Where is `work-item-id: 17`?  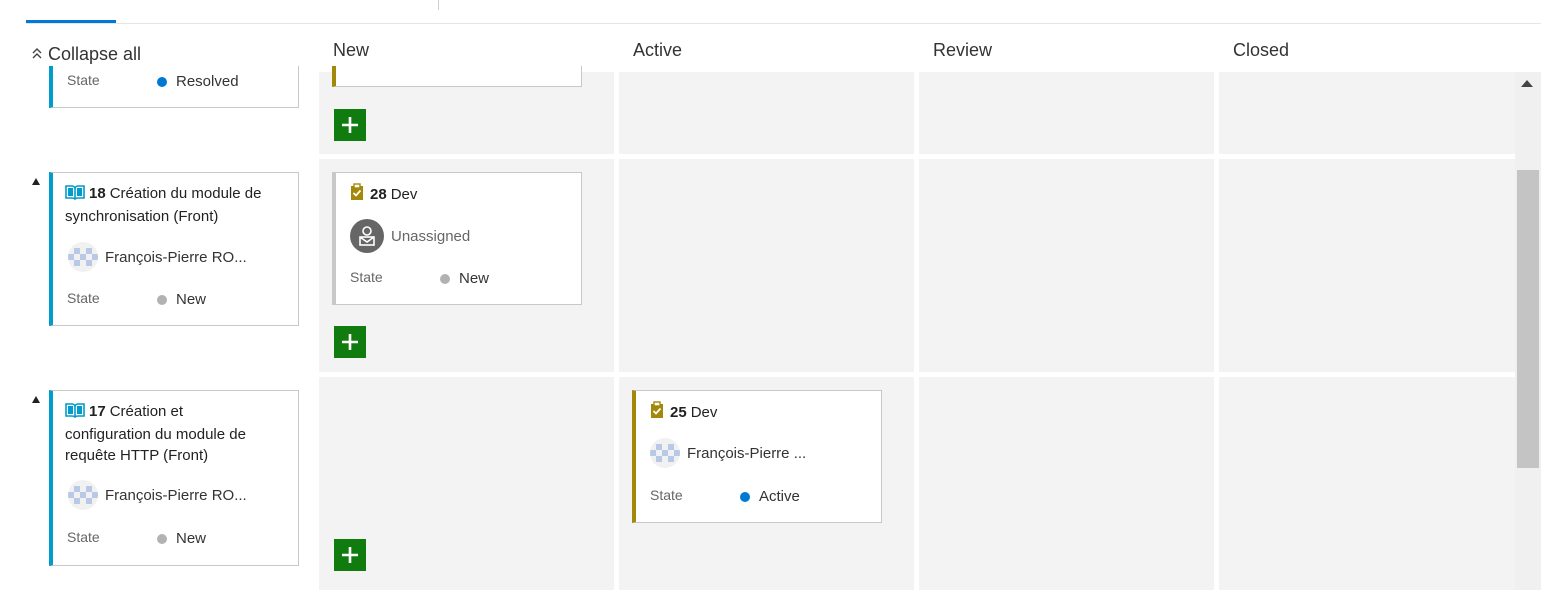
work-item-id: 17 is located at coordinates (97, 411).